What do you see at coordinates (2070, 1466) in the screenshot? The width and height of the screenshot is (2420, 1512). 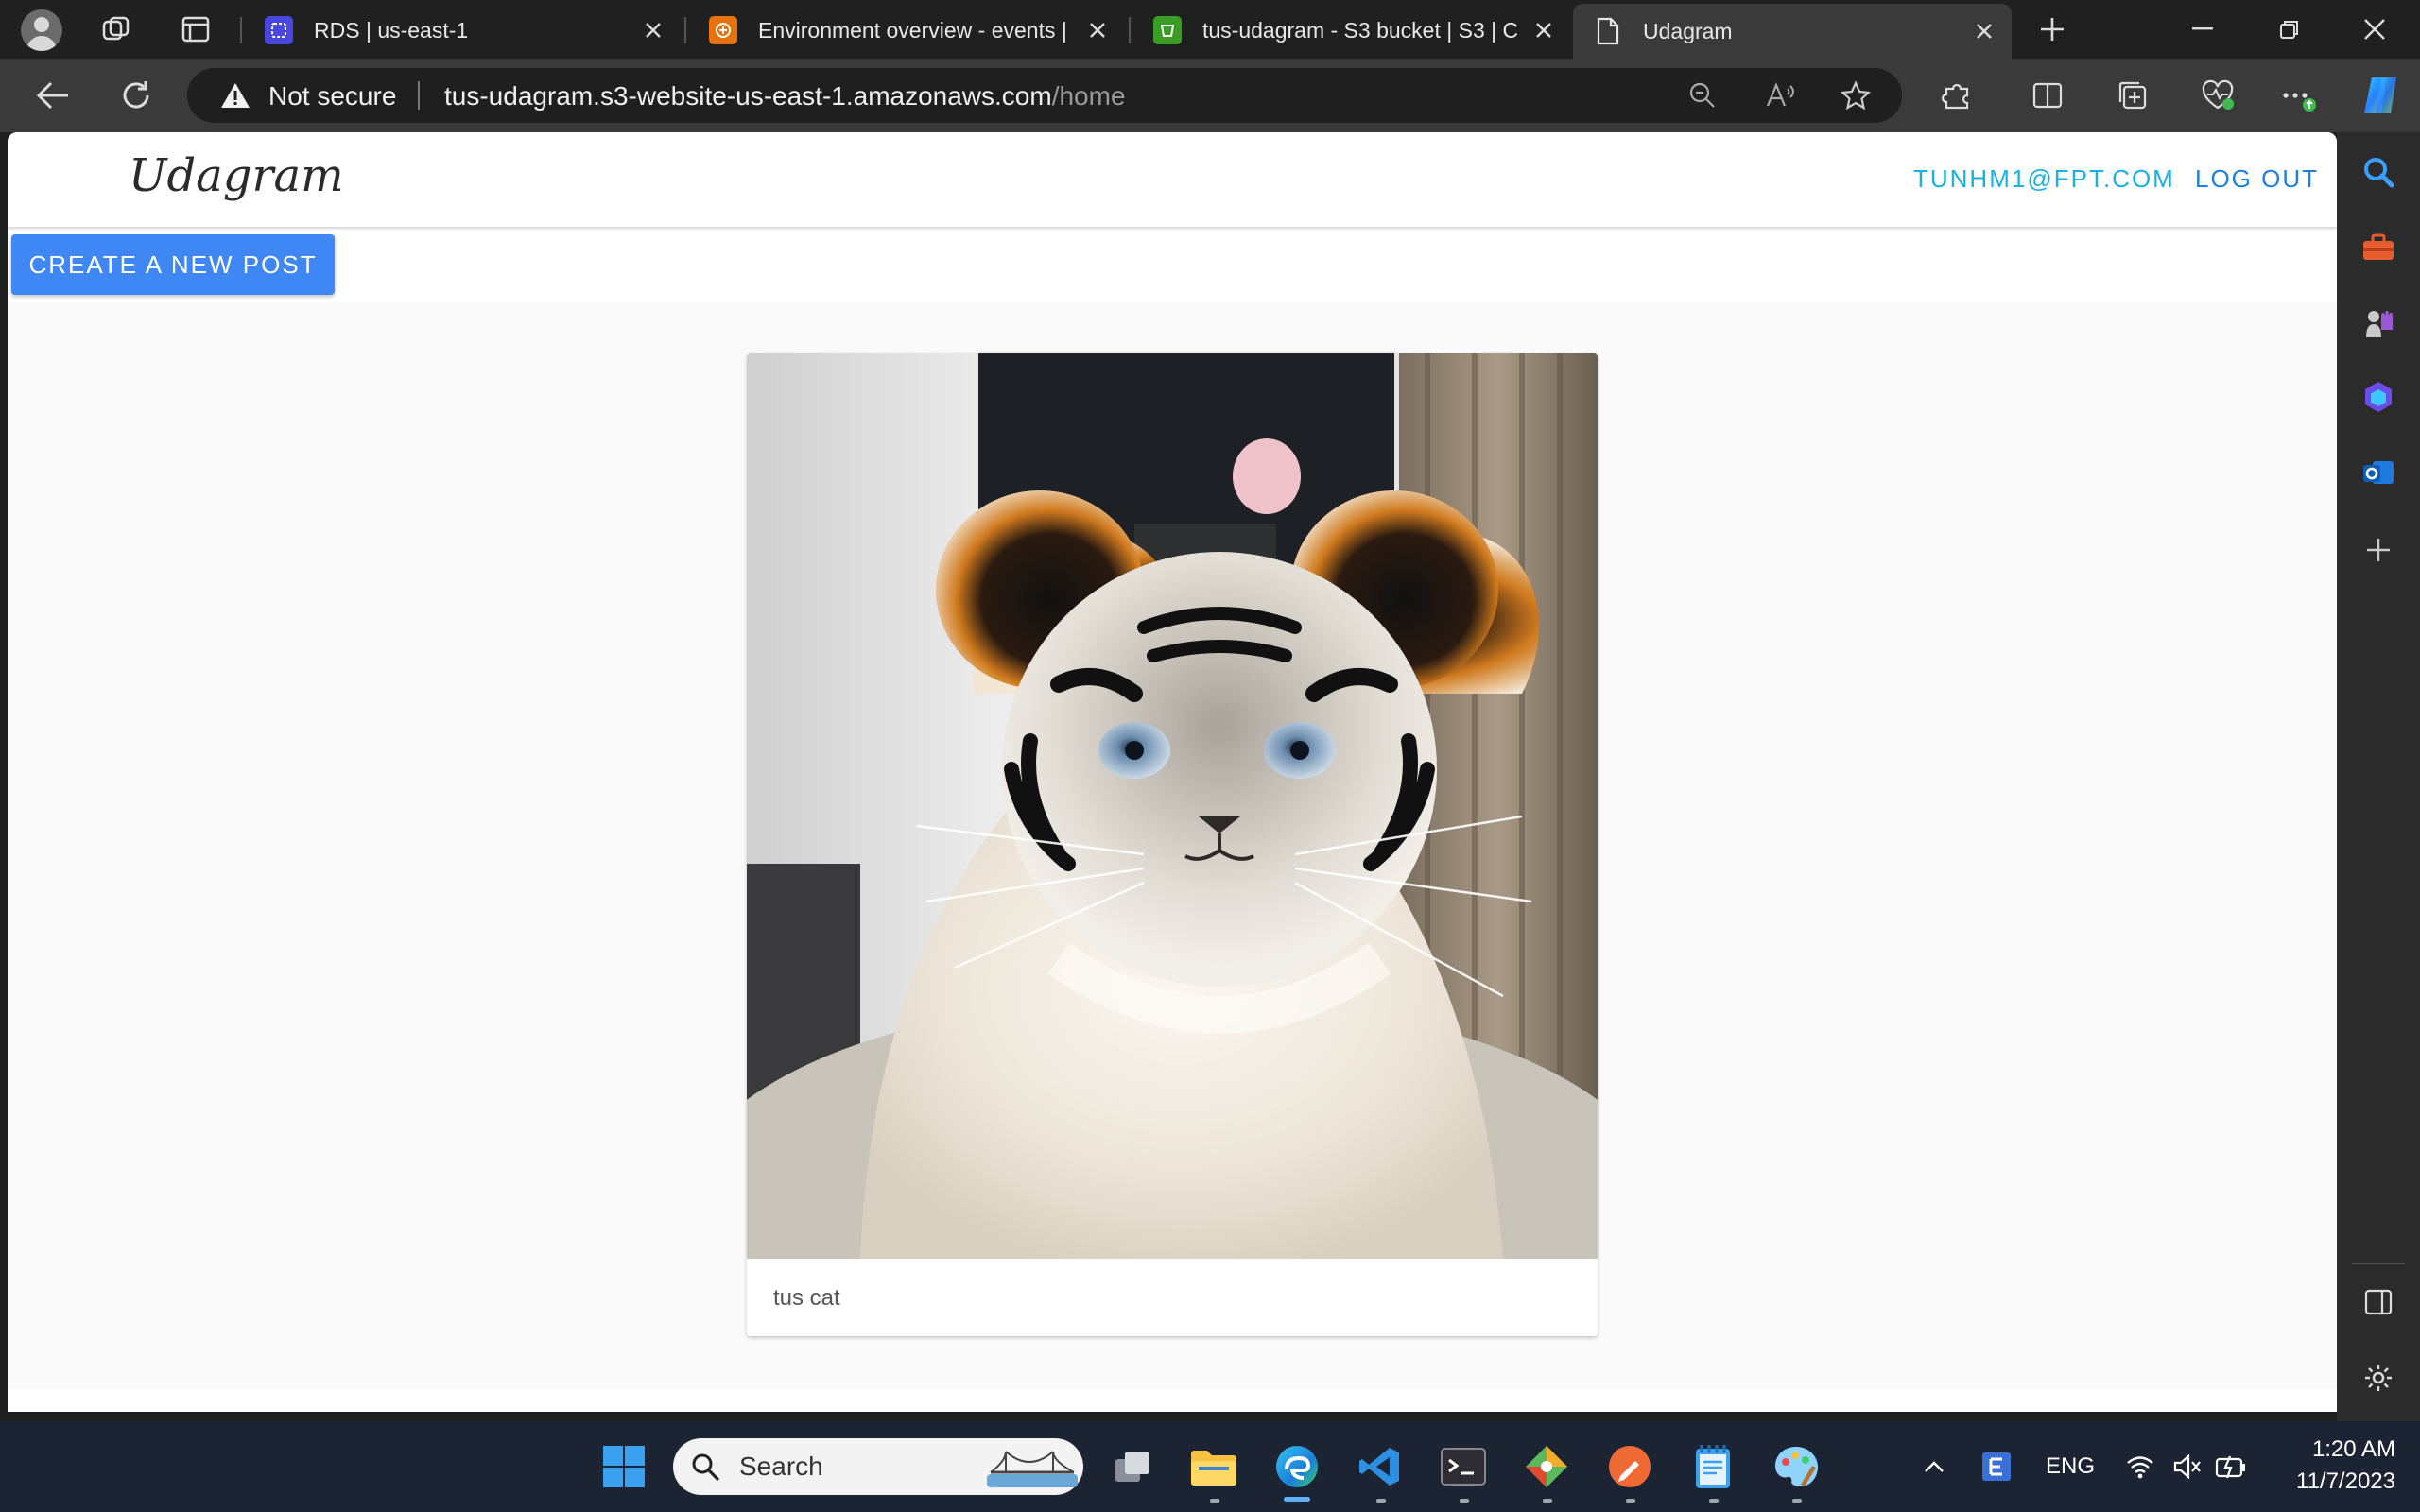 I see `language-indicator: ENG` at bounding box center [2070, 1466].